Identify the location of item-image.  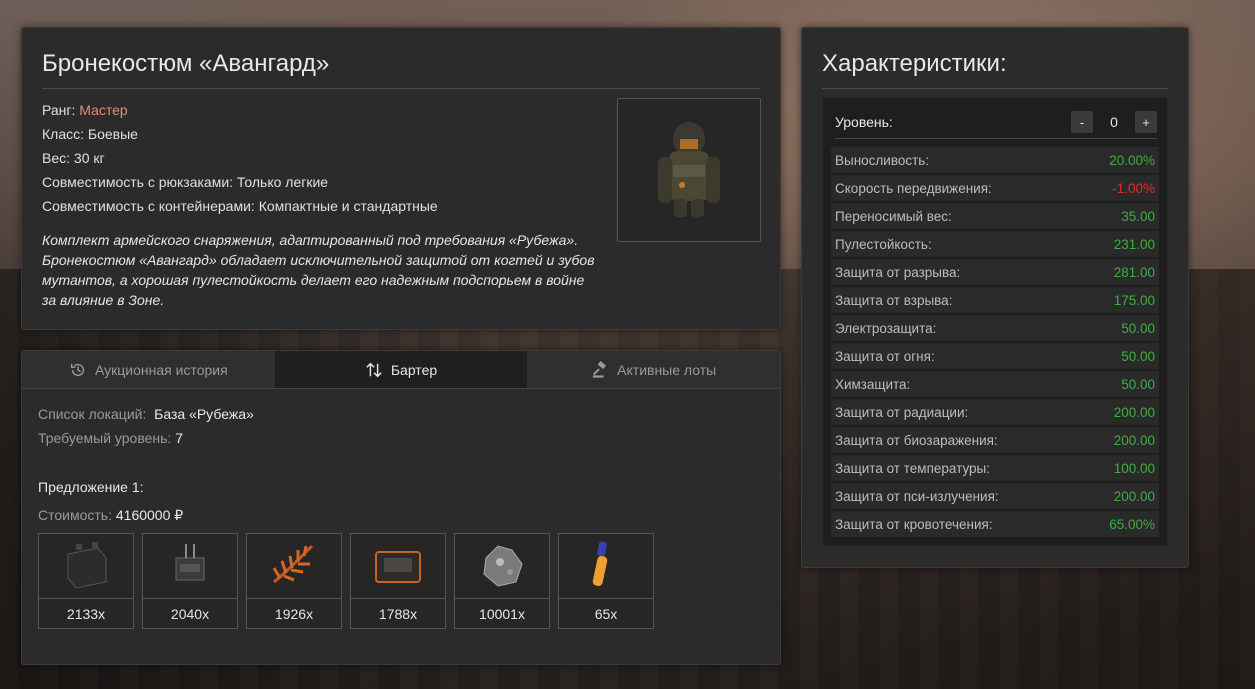
(689, 170).